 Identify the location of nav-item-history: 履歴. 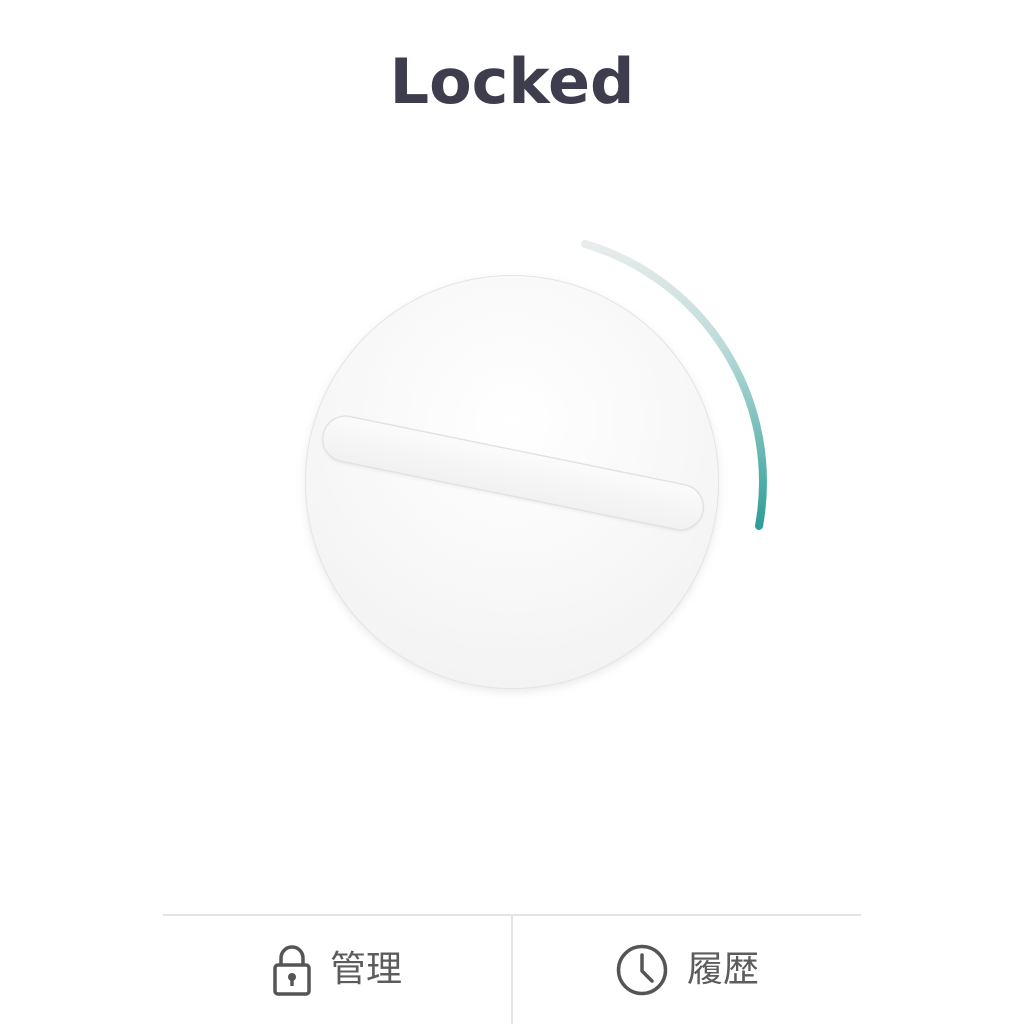
(687, 970).